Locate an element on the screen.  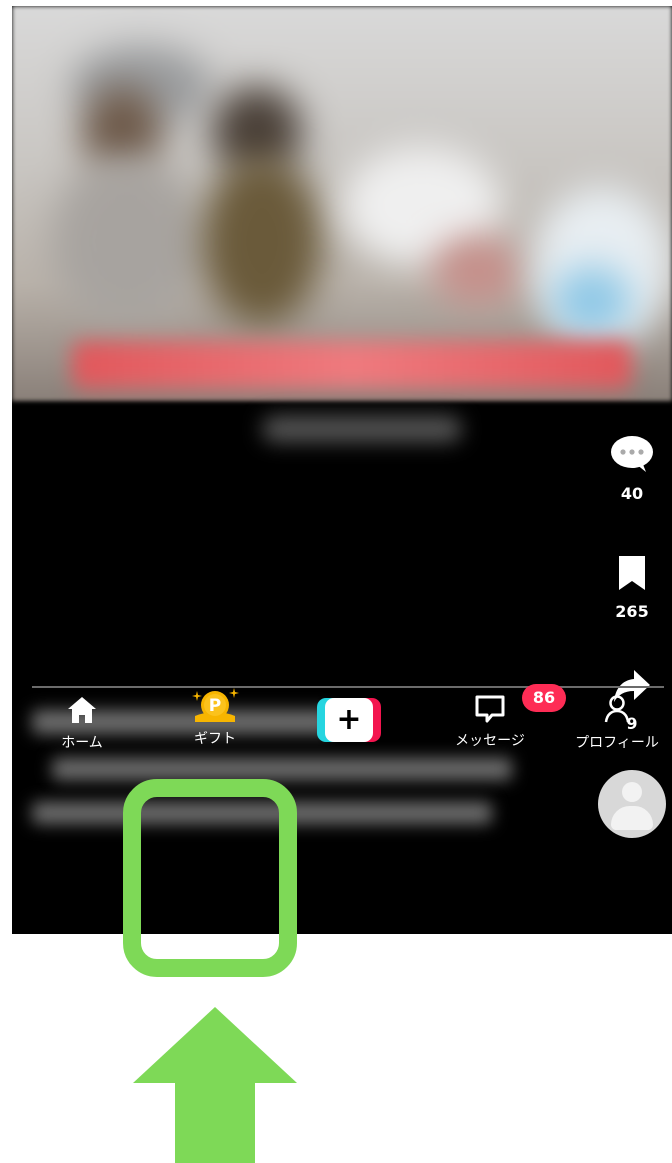
gift-coin-letter: P is located at coordinates (215, 706).